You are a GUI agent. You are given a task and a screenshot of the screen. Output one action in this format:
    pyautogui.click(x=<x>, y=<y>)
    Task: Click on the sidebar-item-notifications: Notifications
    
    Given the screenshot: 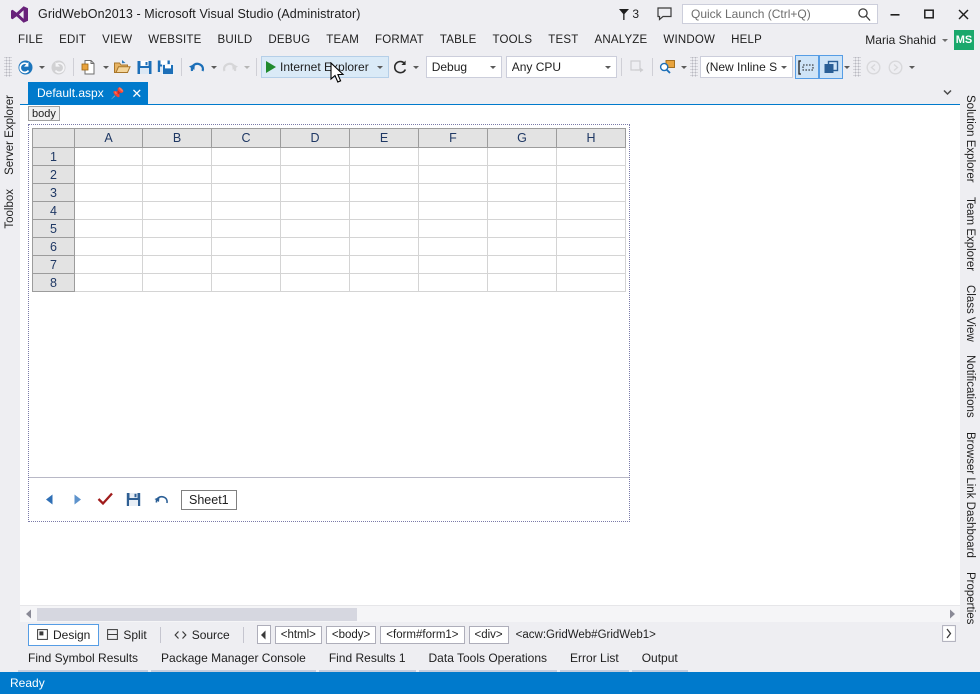 What is the action you would take?
    pyautogui.click(x=970, y=387)
    